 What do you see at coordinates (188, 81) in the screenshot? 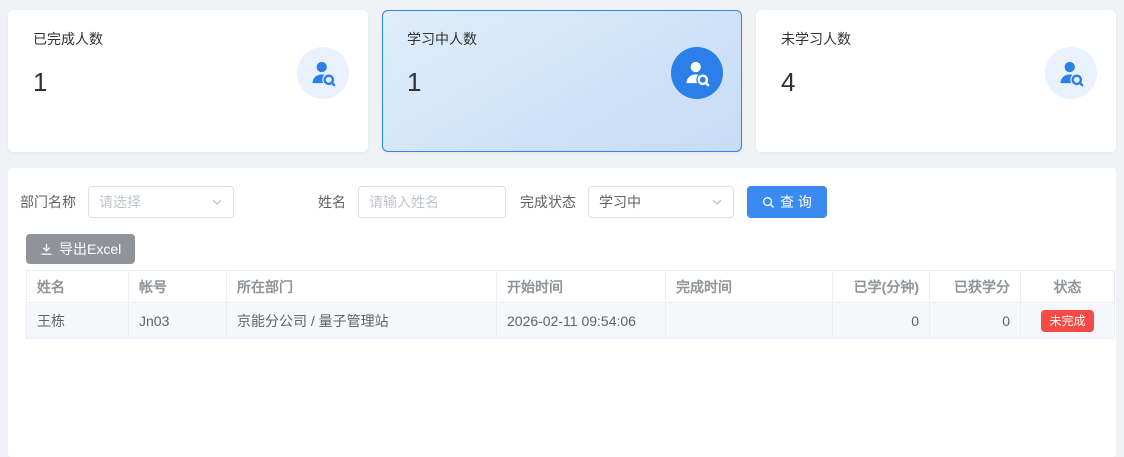
I see `stat-card-completed: 已完成人数 1` at bounding box center [188, 81].